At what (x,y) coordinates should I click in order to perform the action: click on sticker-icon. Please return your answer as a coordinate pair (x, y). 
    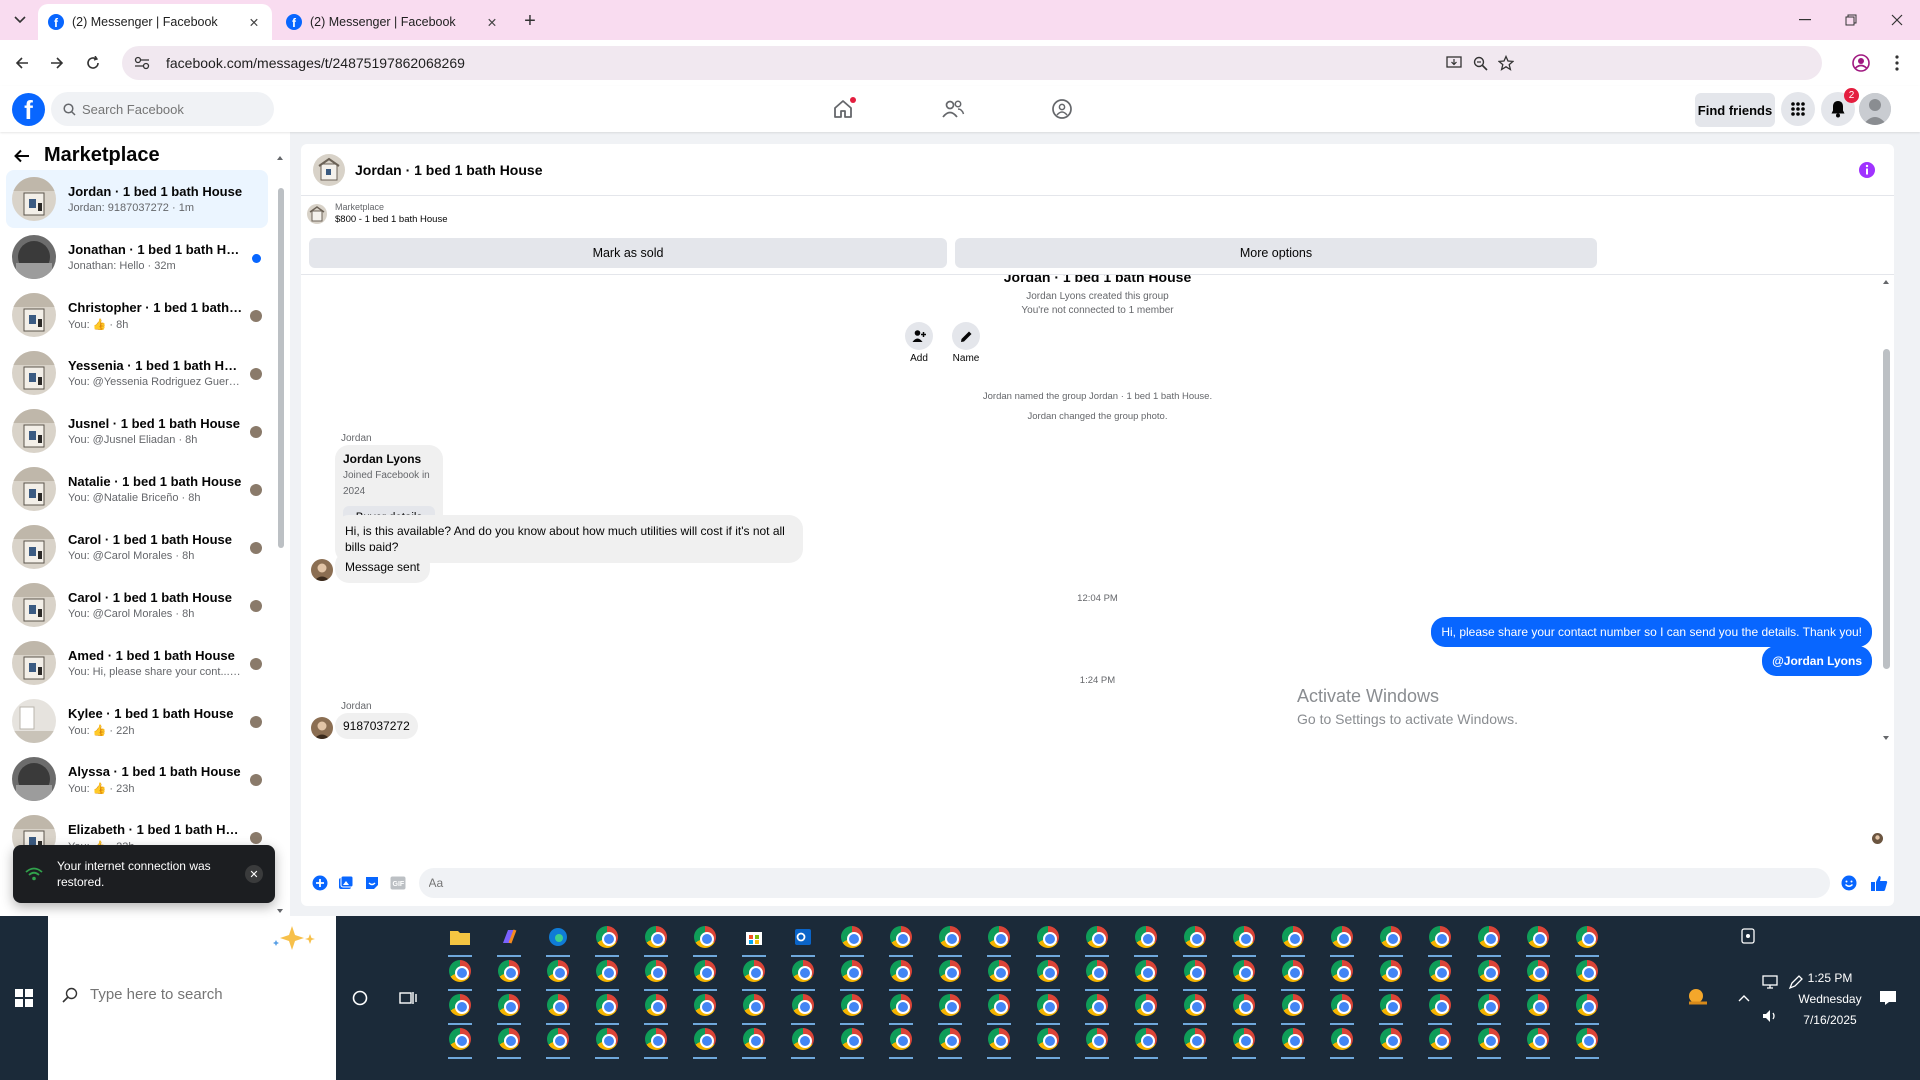
    Looking at the image, I should click on (372, 883).